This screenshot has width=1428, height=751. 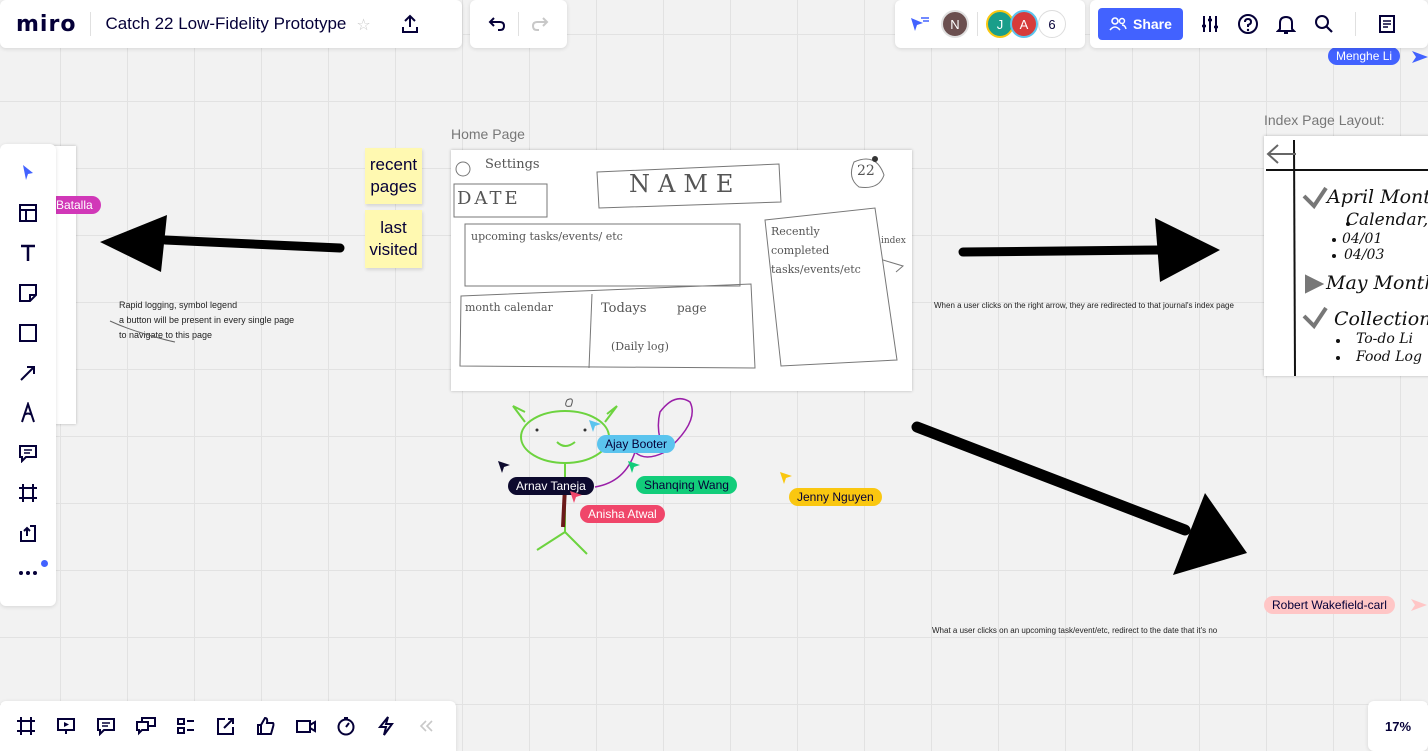 I want to click on collapse-toolbar-button, so click(x=426, y=726).